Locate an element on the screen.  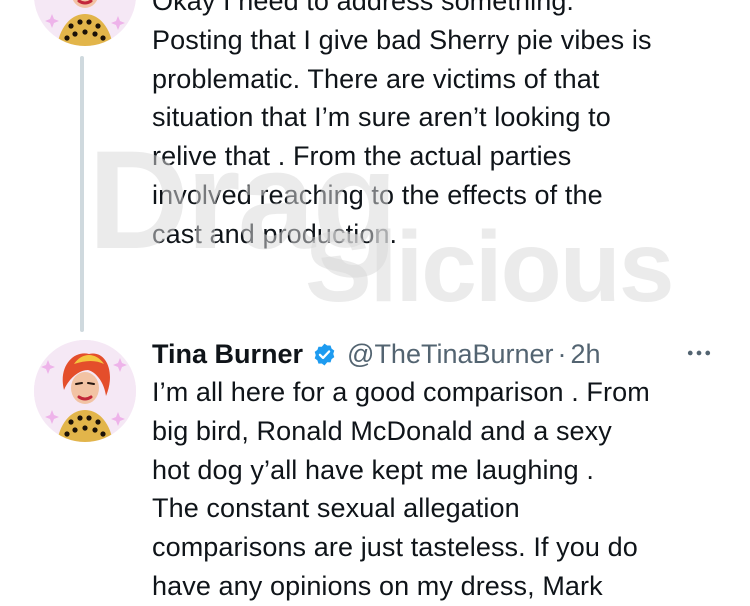
tweet-line: big bird, Ronald McDonald and a sexy is located at coordinates (382, 430).